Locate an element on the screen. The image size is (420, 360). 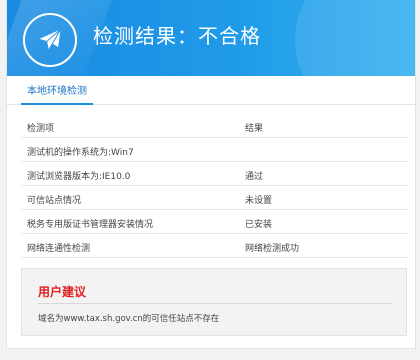
check-result: 未设置 is located at coordinates (259, 201).